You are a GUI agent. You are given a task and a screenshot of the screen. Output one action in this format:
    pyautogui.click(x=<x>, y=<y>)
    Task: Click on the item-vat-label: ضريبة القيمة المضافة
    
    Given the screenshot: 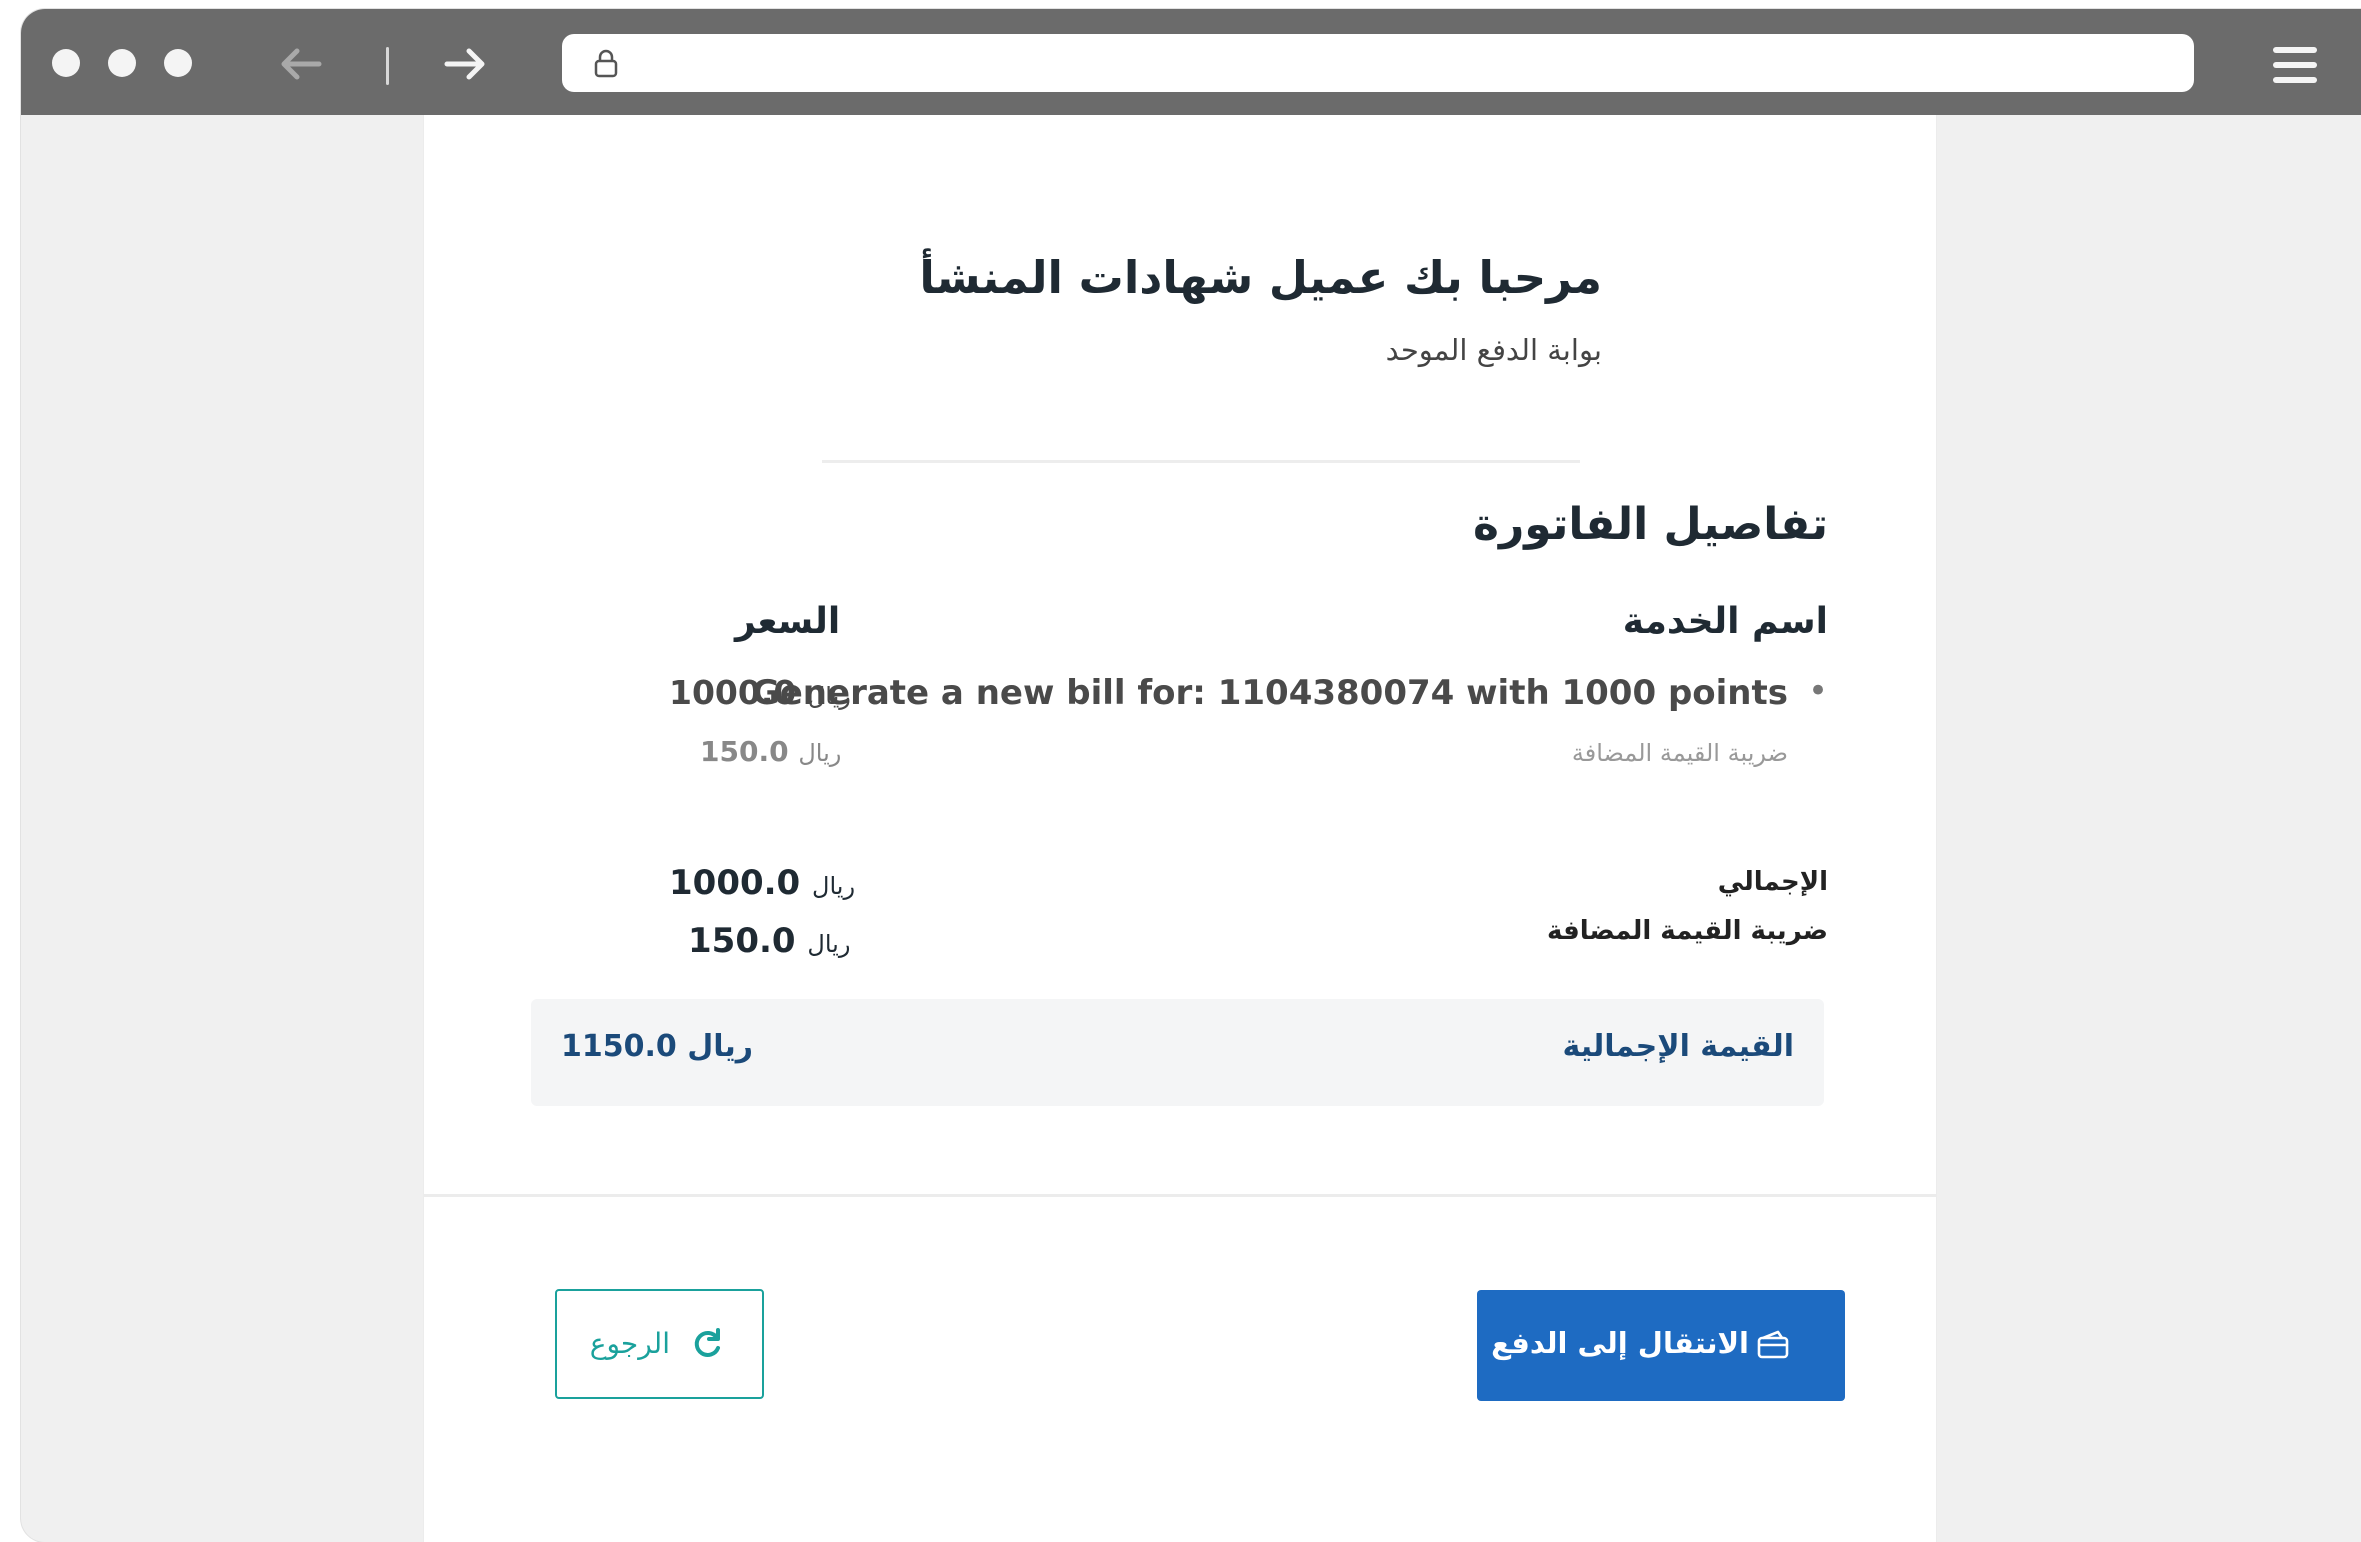 What is the action you would take?
    pyautogui.click(x=1679, y=753)
    